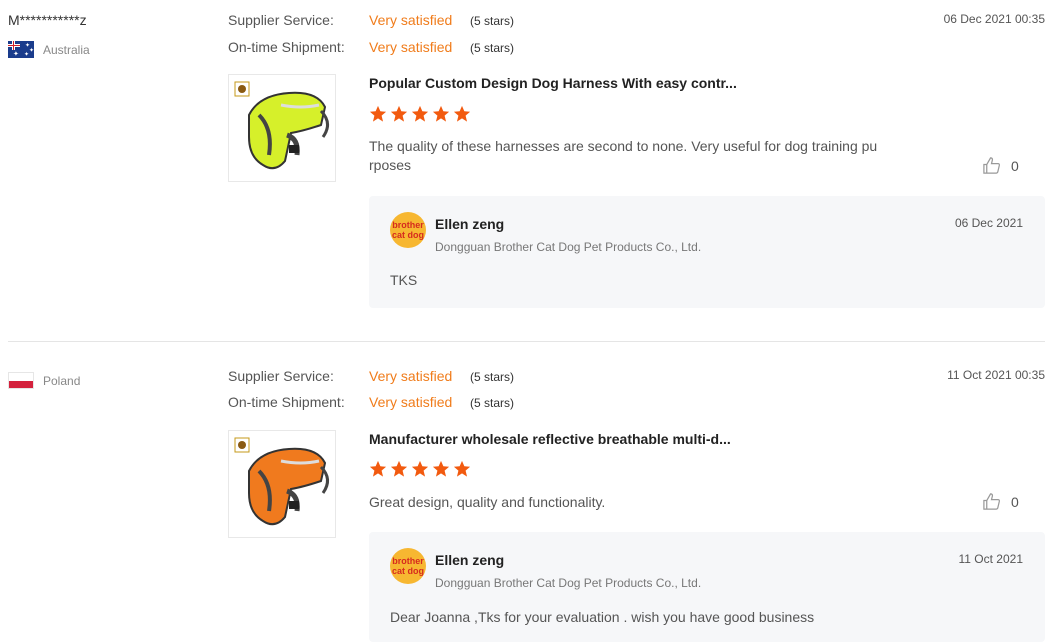  What do you see at coordinates (487, 502) in the screenshot?
I see `review-comment: Great design, quality and functionality.` at bounding box center [487, 502].